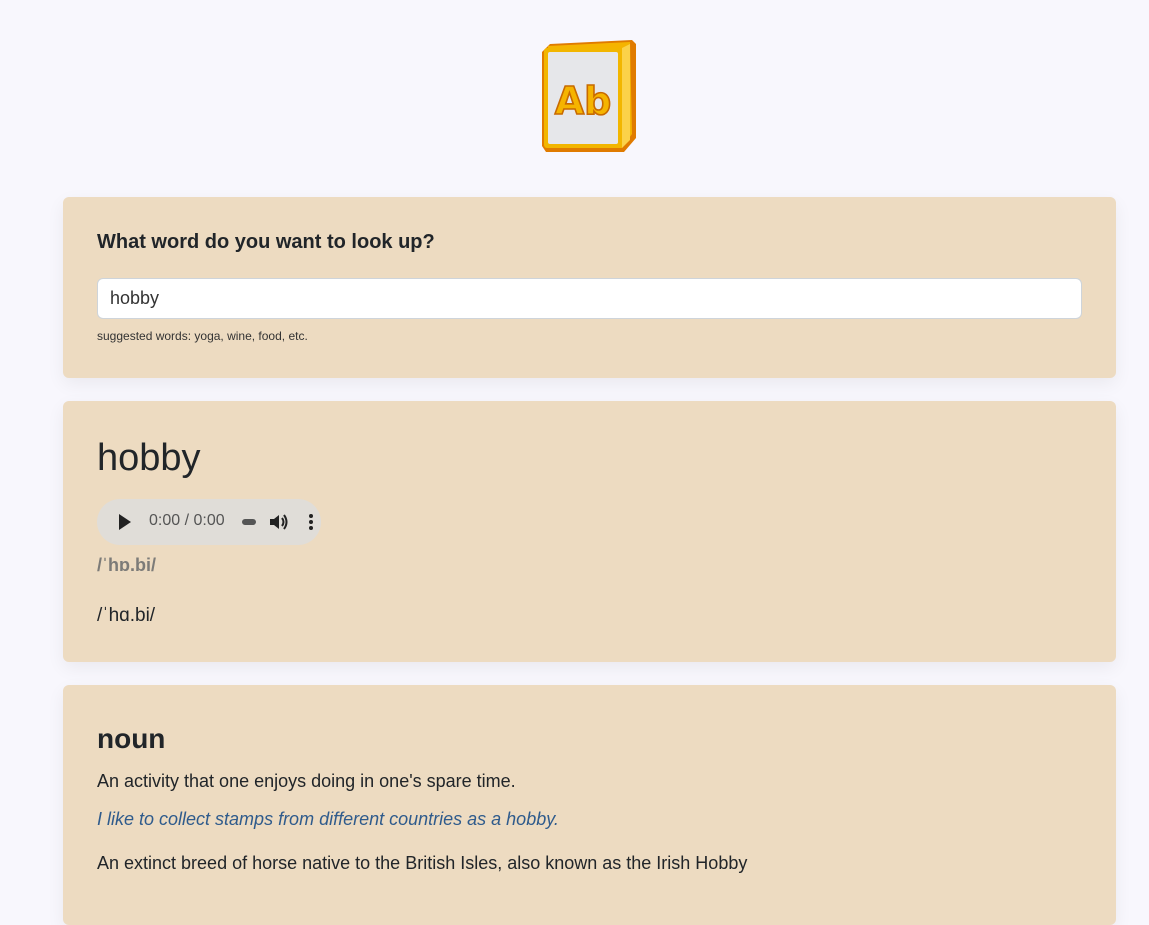 The width and height of the screenshot is (1149, 925). I want to click on volume-icon, so click(279, 522).